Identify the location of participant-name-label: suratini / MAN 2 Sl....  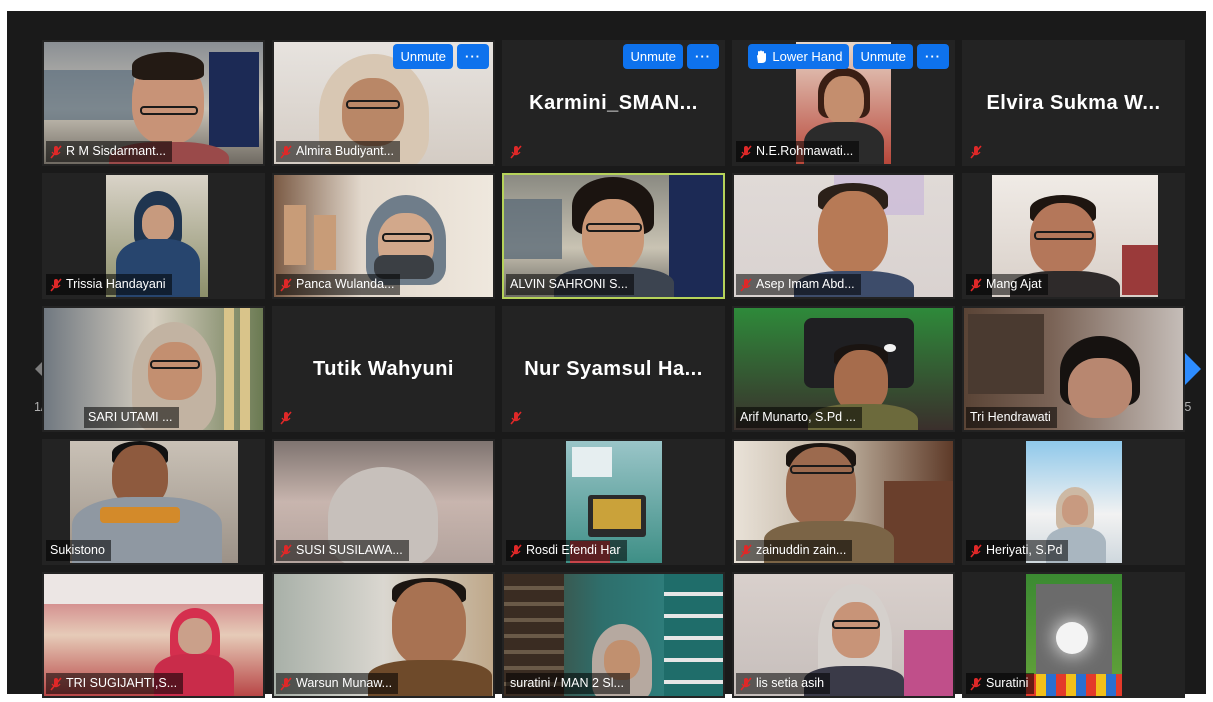
(568, 683).